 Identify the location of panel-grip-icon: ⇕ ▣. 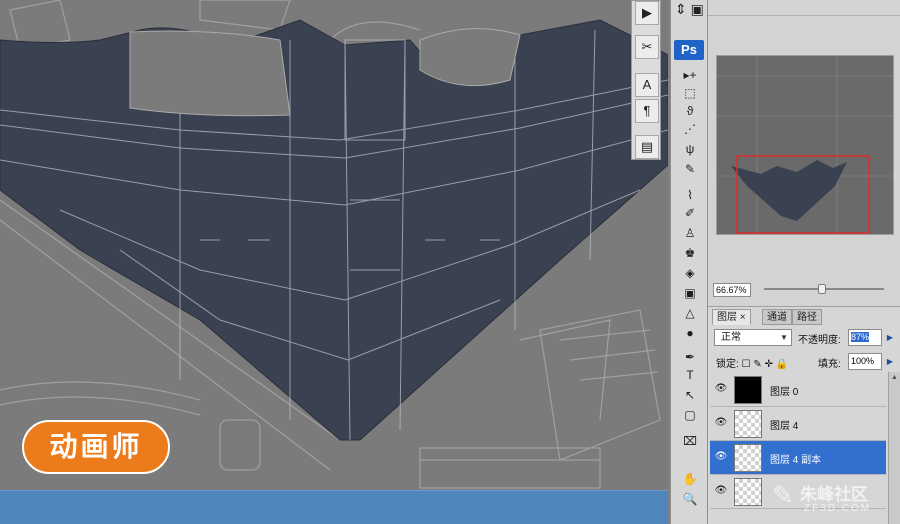
(690, 10).